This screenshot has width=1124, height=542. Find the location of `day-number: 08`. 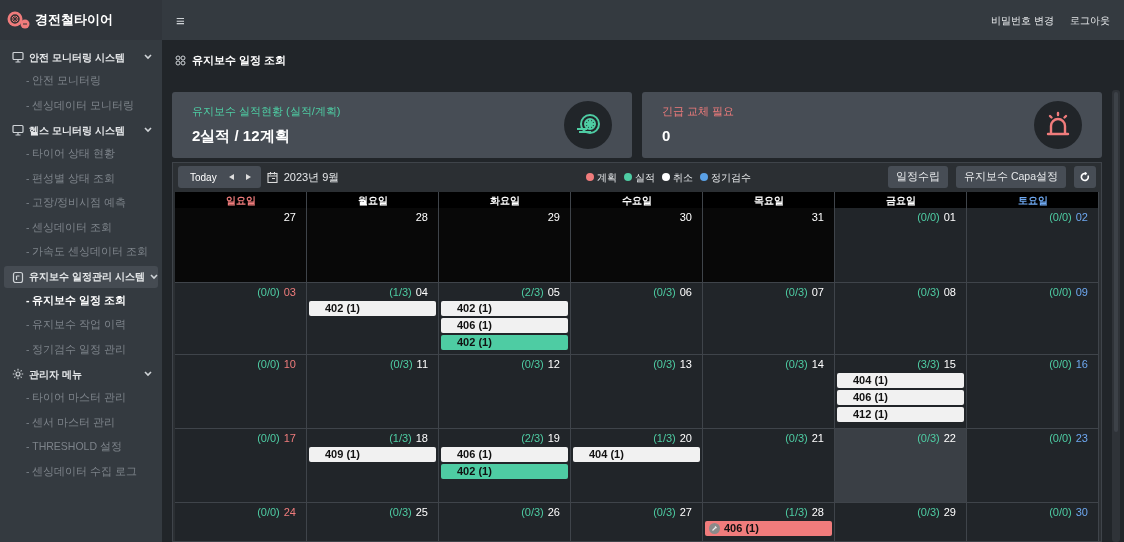

day-number: 08 is located at coordinates (949, 292).